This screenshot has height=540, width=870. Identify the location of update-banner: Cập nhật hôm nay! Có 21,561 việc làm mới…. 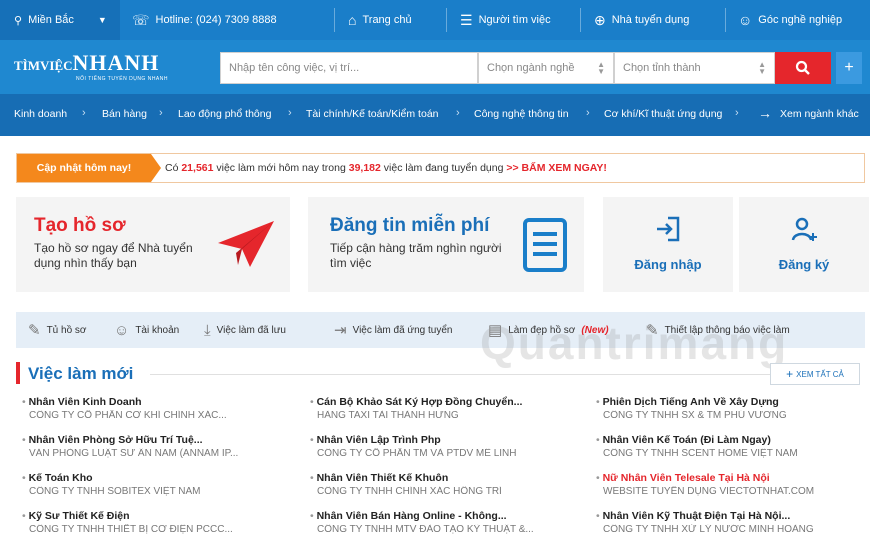
(440, 168).